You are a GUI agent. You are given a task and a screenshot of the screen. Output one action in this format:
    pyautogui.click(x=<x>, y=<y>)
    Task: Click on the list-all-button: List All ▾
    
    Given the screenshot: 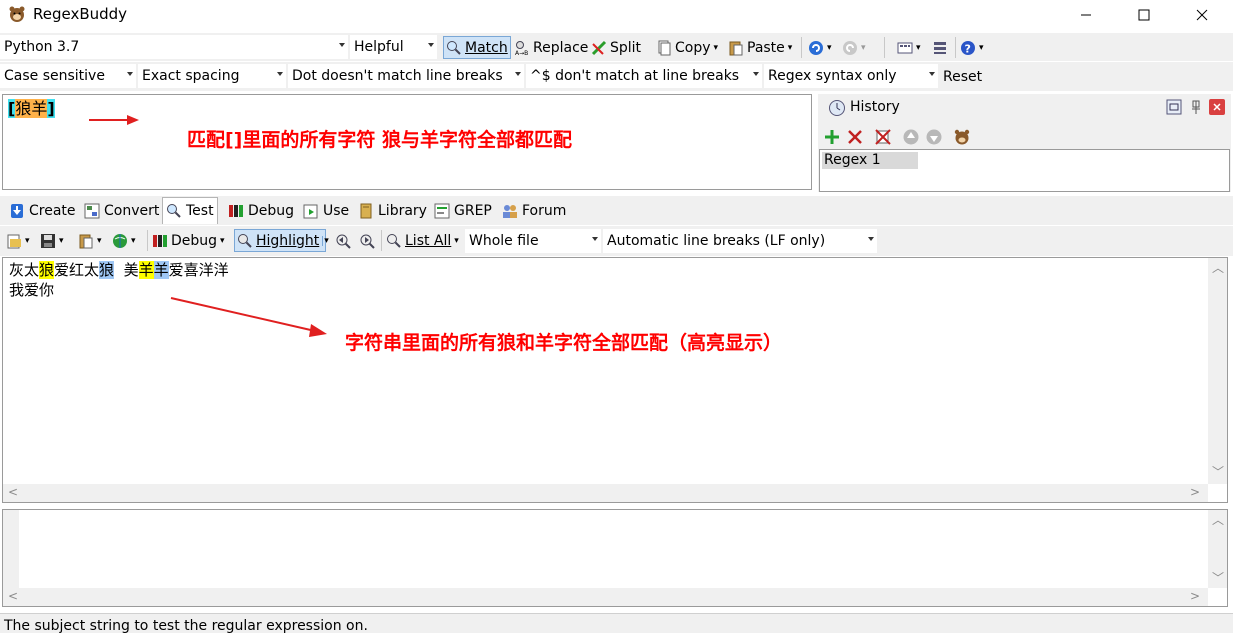 What is the action you would take?
    pyautogui.click(x=422, y=240)
    